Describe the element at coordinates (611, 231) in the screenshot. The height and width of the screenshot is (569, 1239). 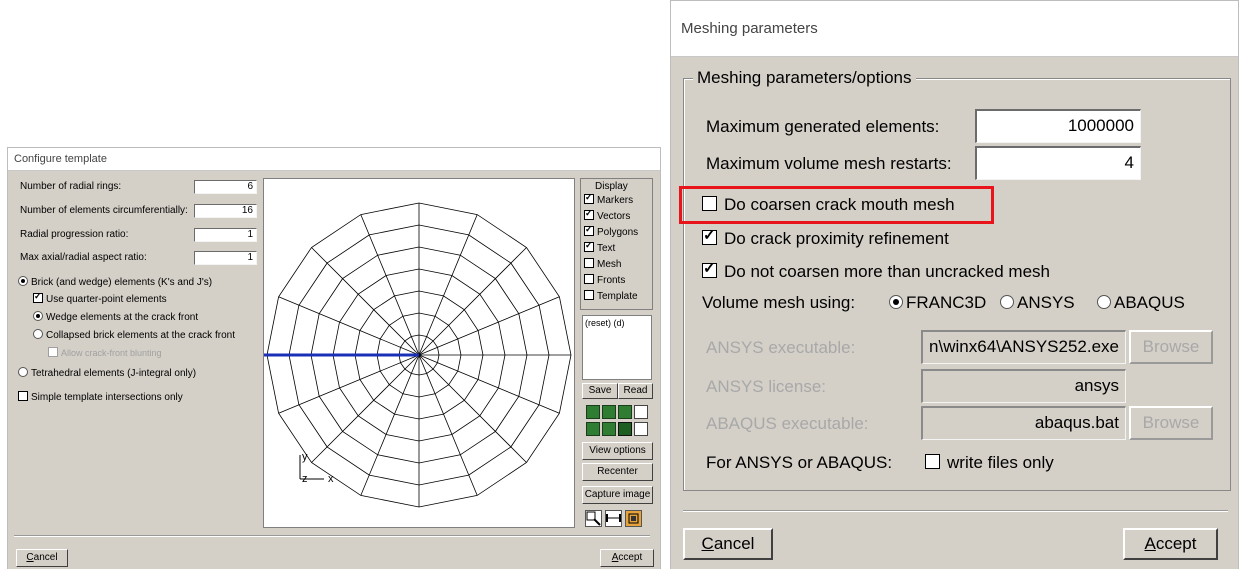
I see `display-polygons-checkbox: Polygons` at that location.